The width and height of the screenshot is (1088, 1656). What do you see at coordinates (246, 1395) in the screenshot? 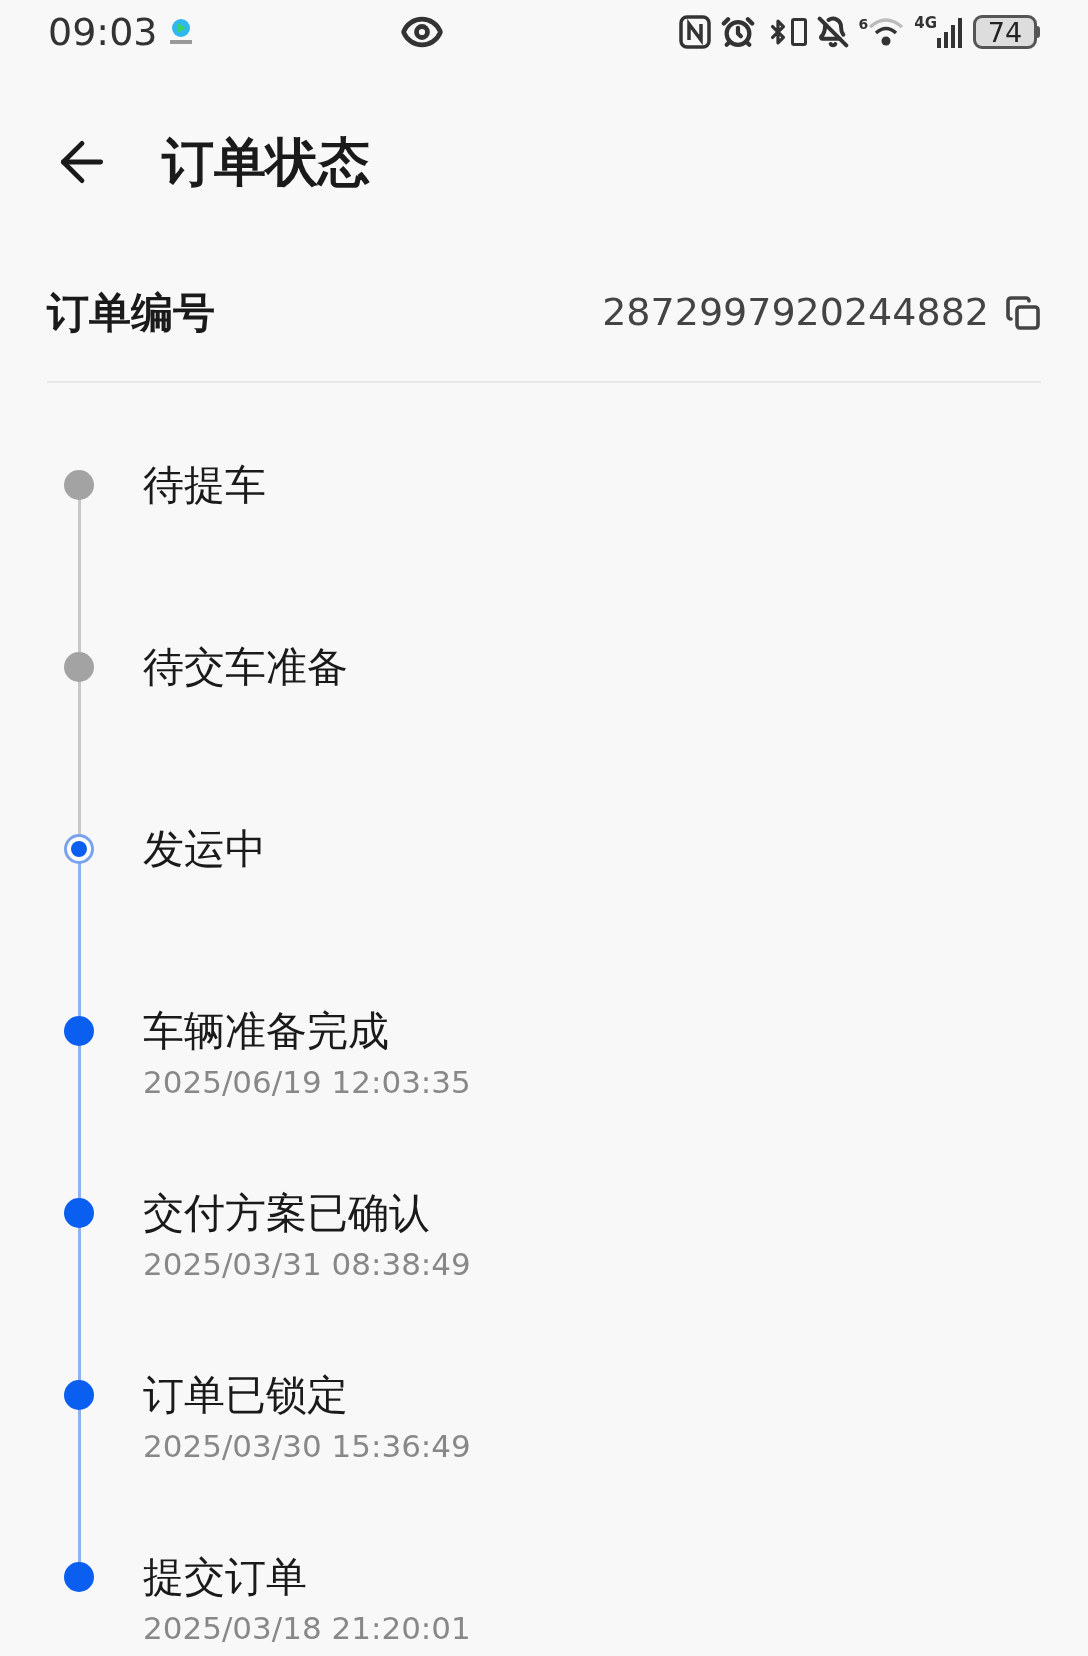
I see `step-label: 订单已锁定` at bounding box center [246, 1395].